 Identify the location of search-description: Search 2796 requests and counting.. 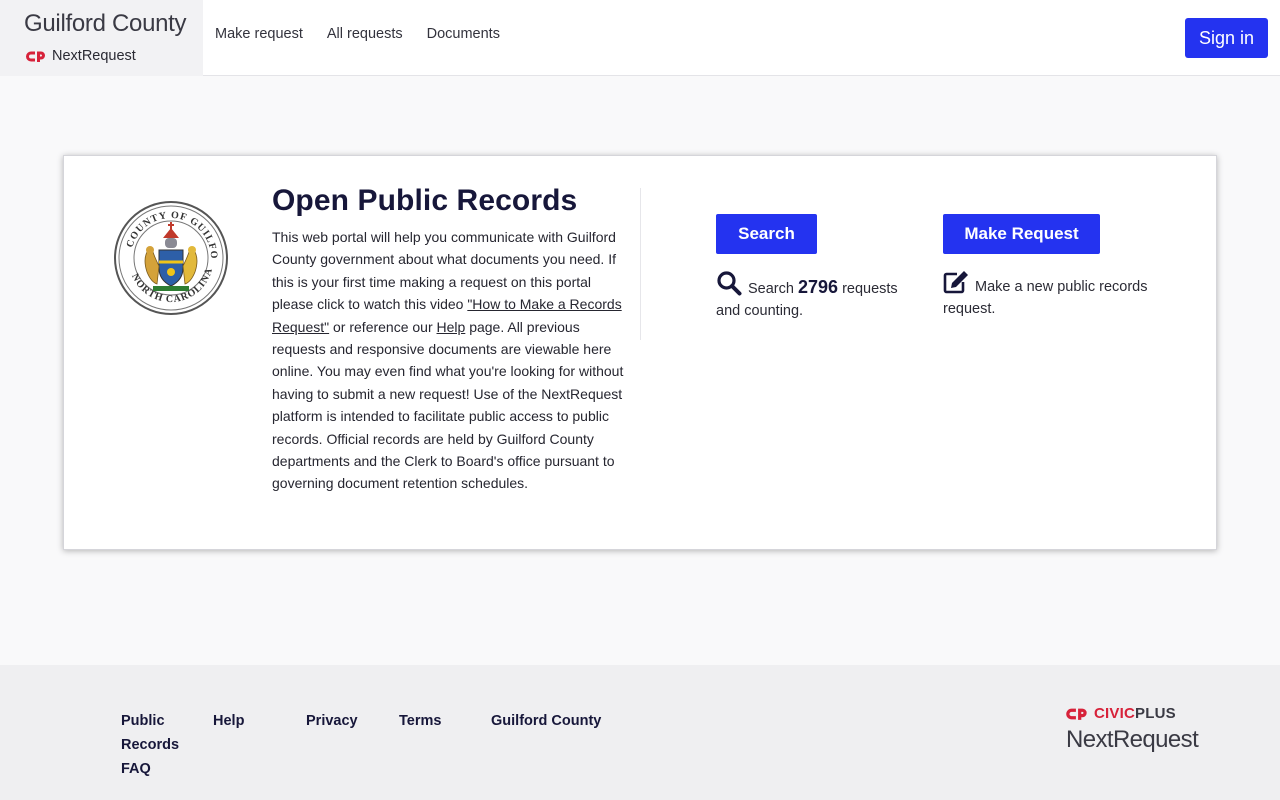
(816, 296).